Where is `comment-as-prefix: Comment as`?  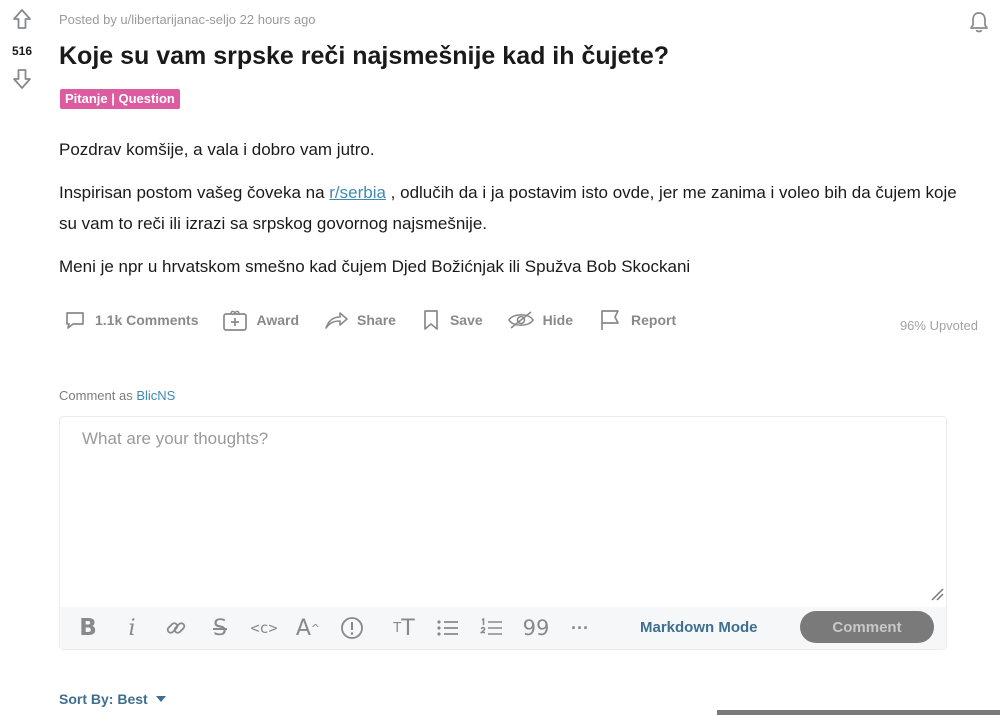
comment-as-prefix: Comment as is located at coordinates (98, 395).